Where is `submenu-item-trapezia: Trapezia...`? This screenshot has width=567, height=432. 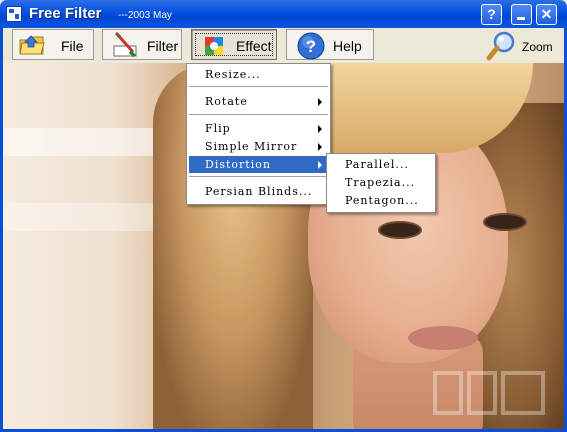 submenu-item-trapezia: Trapezia... is located at coordinates (381, 182).